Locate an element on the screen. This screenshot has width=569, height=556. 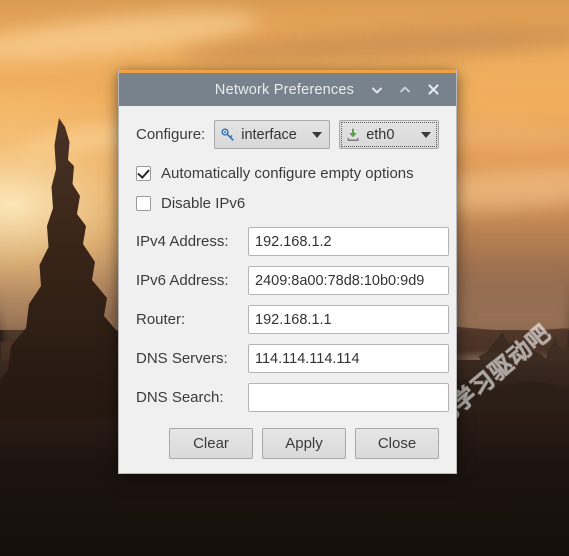
ipv6-address-label: IPv6 Address: is located at coordinates (182, 280).